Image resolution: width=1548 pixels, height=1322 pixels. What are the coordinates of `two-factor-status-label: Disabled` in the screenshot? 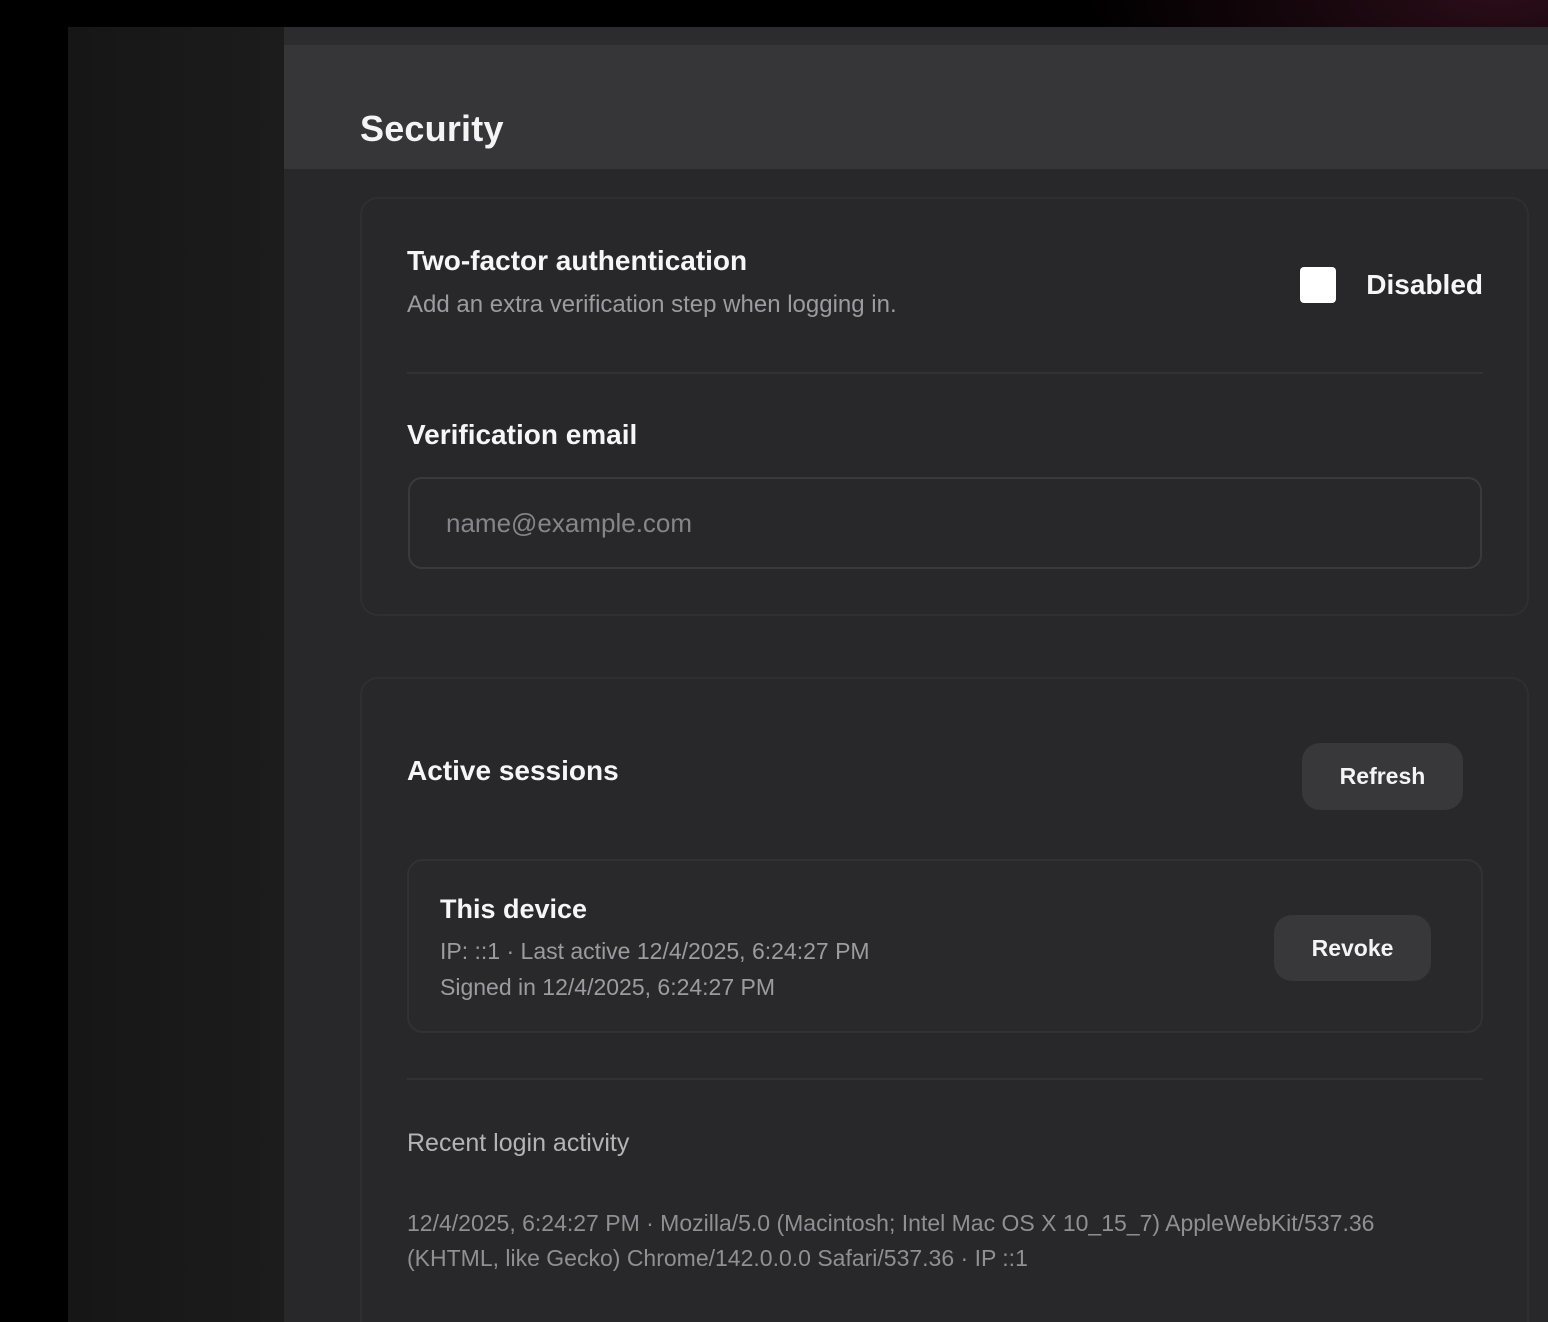 It's located at (1424, 284).